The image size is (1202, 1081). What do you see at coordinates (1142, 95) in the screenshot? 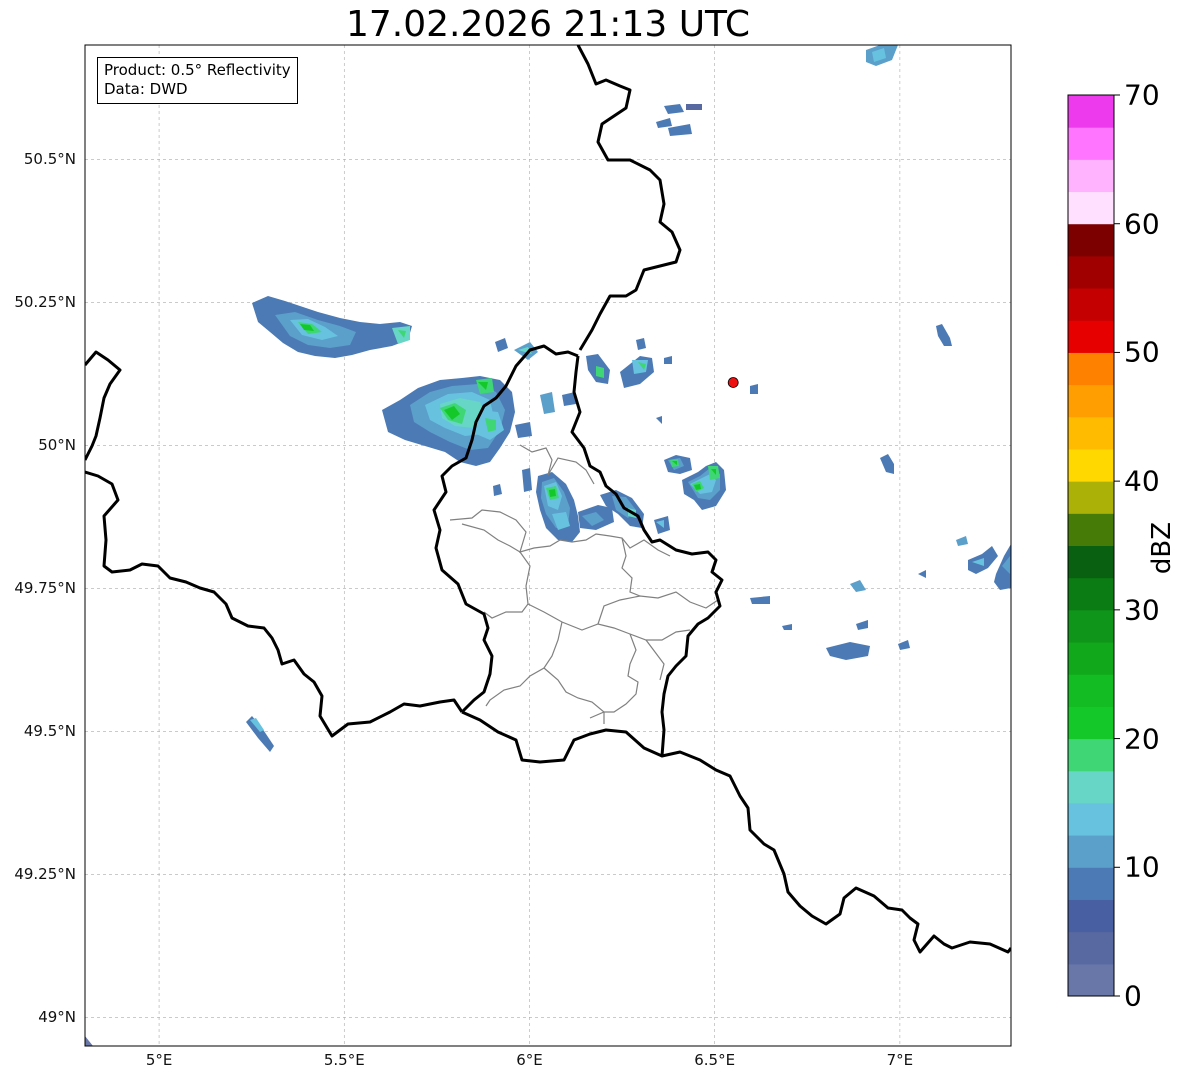
I see `colorbar-tick-label: 70` at bounding box center [1142, 95].